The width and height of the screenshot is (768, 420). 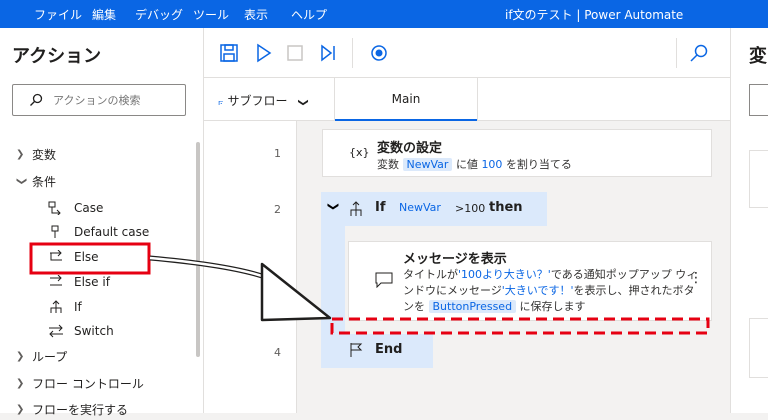 What do you see at coordinates (112, 232) in the screenshot?
I see `tree-label: Default case` at bounding box center [112, 232].